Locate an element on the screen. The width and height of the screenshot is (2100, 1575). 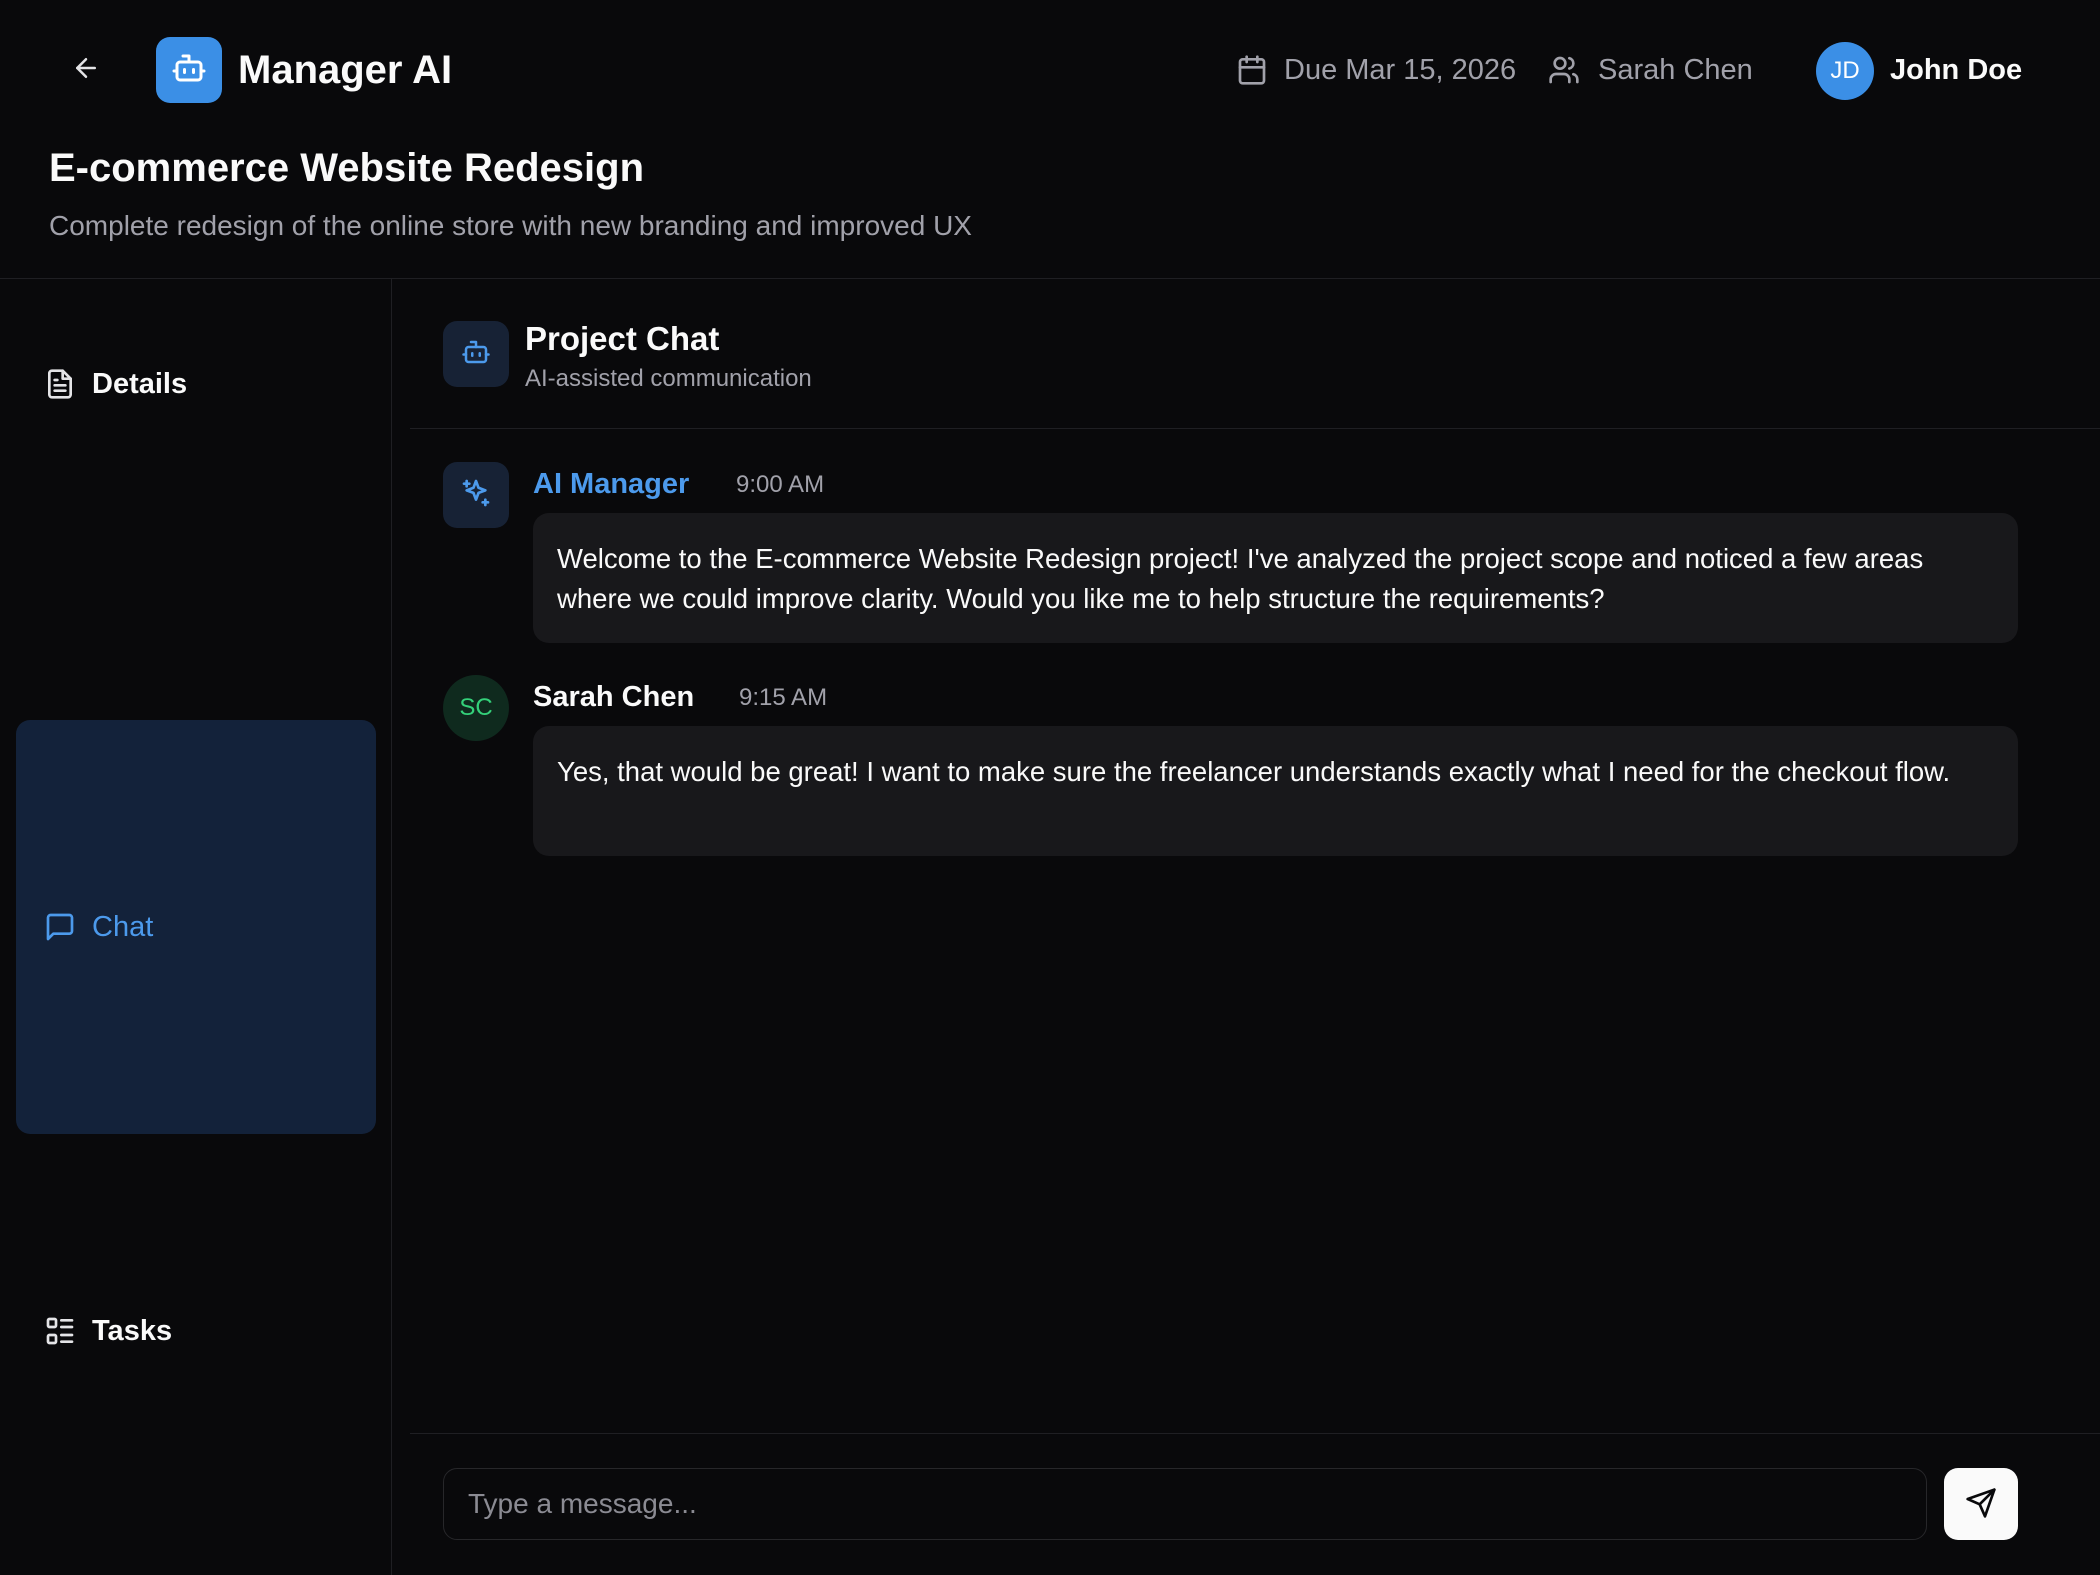
due-date: Due Mar 15, 2026 is located at coordinates (1400, 70).